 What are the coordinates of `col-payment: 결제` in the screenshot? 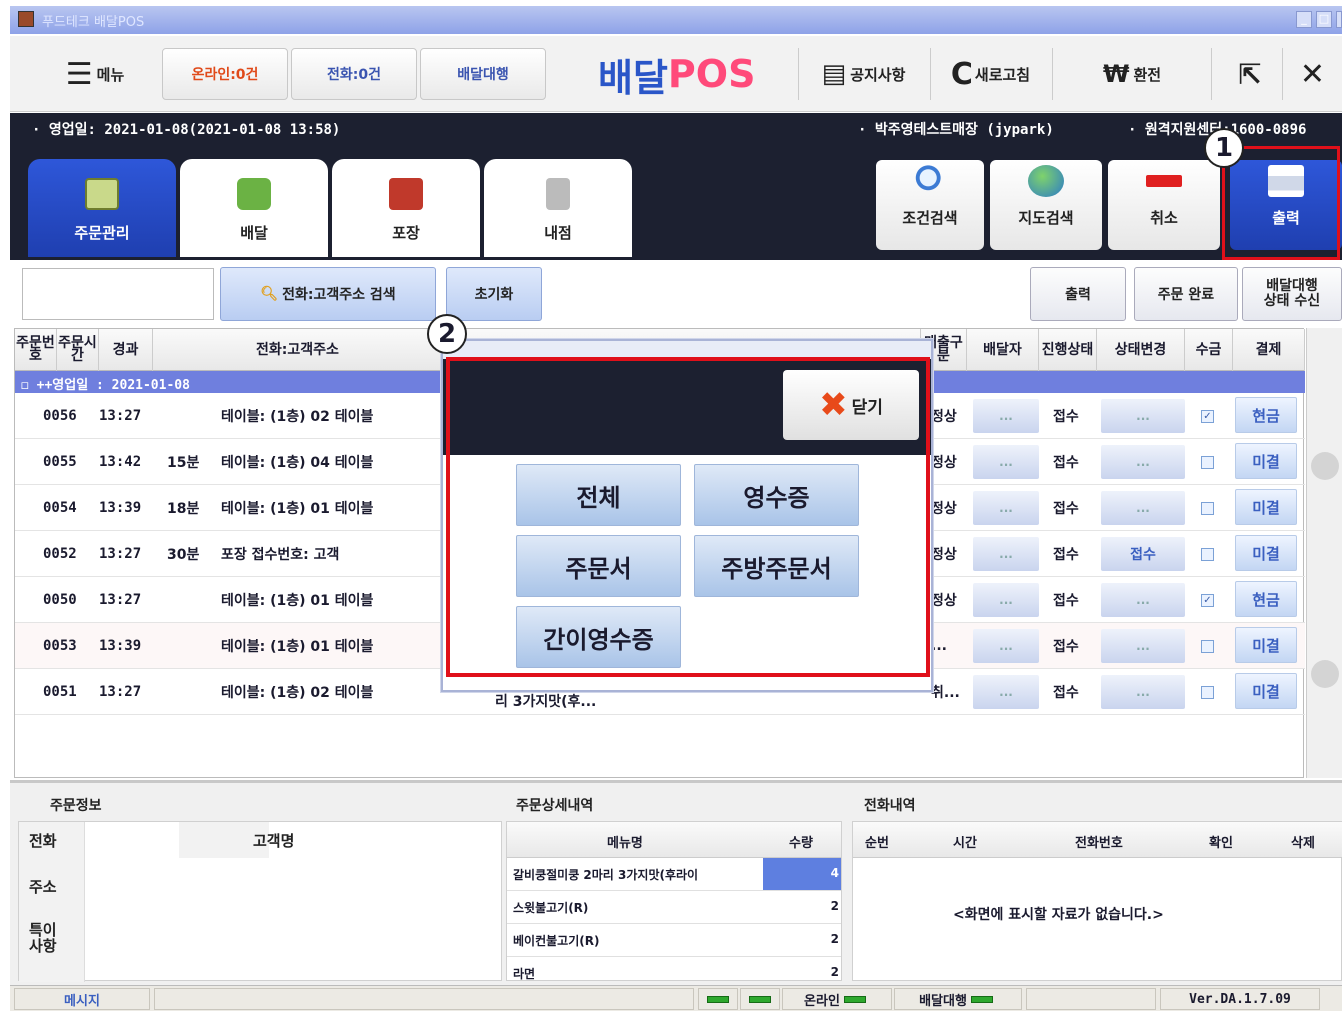 It's located at (1269, 350).